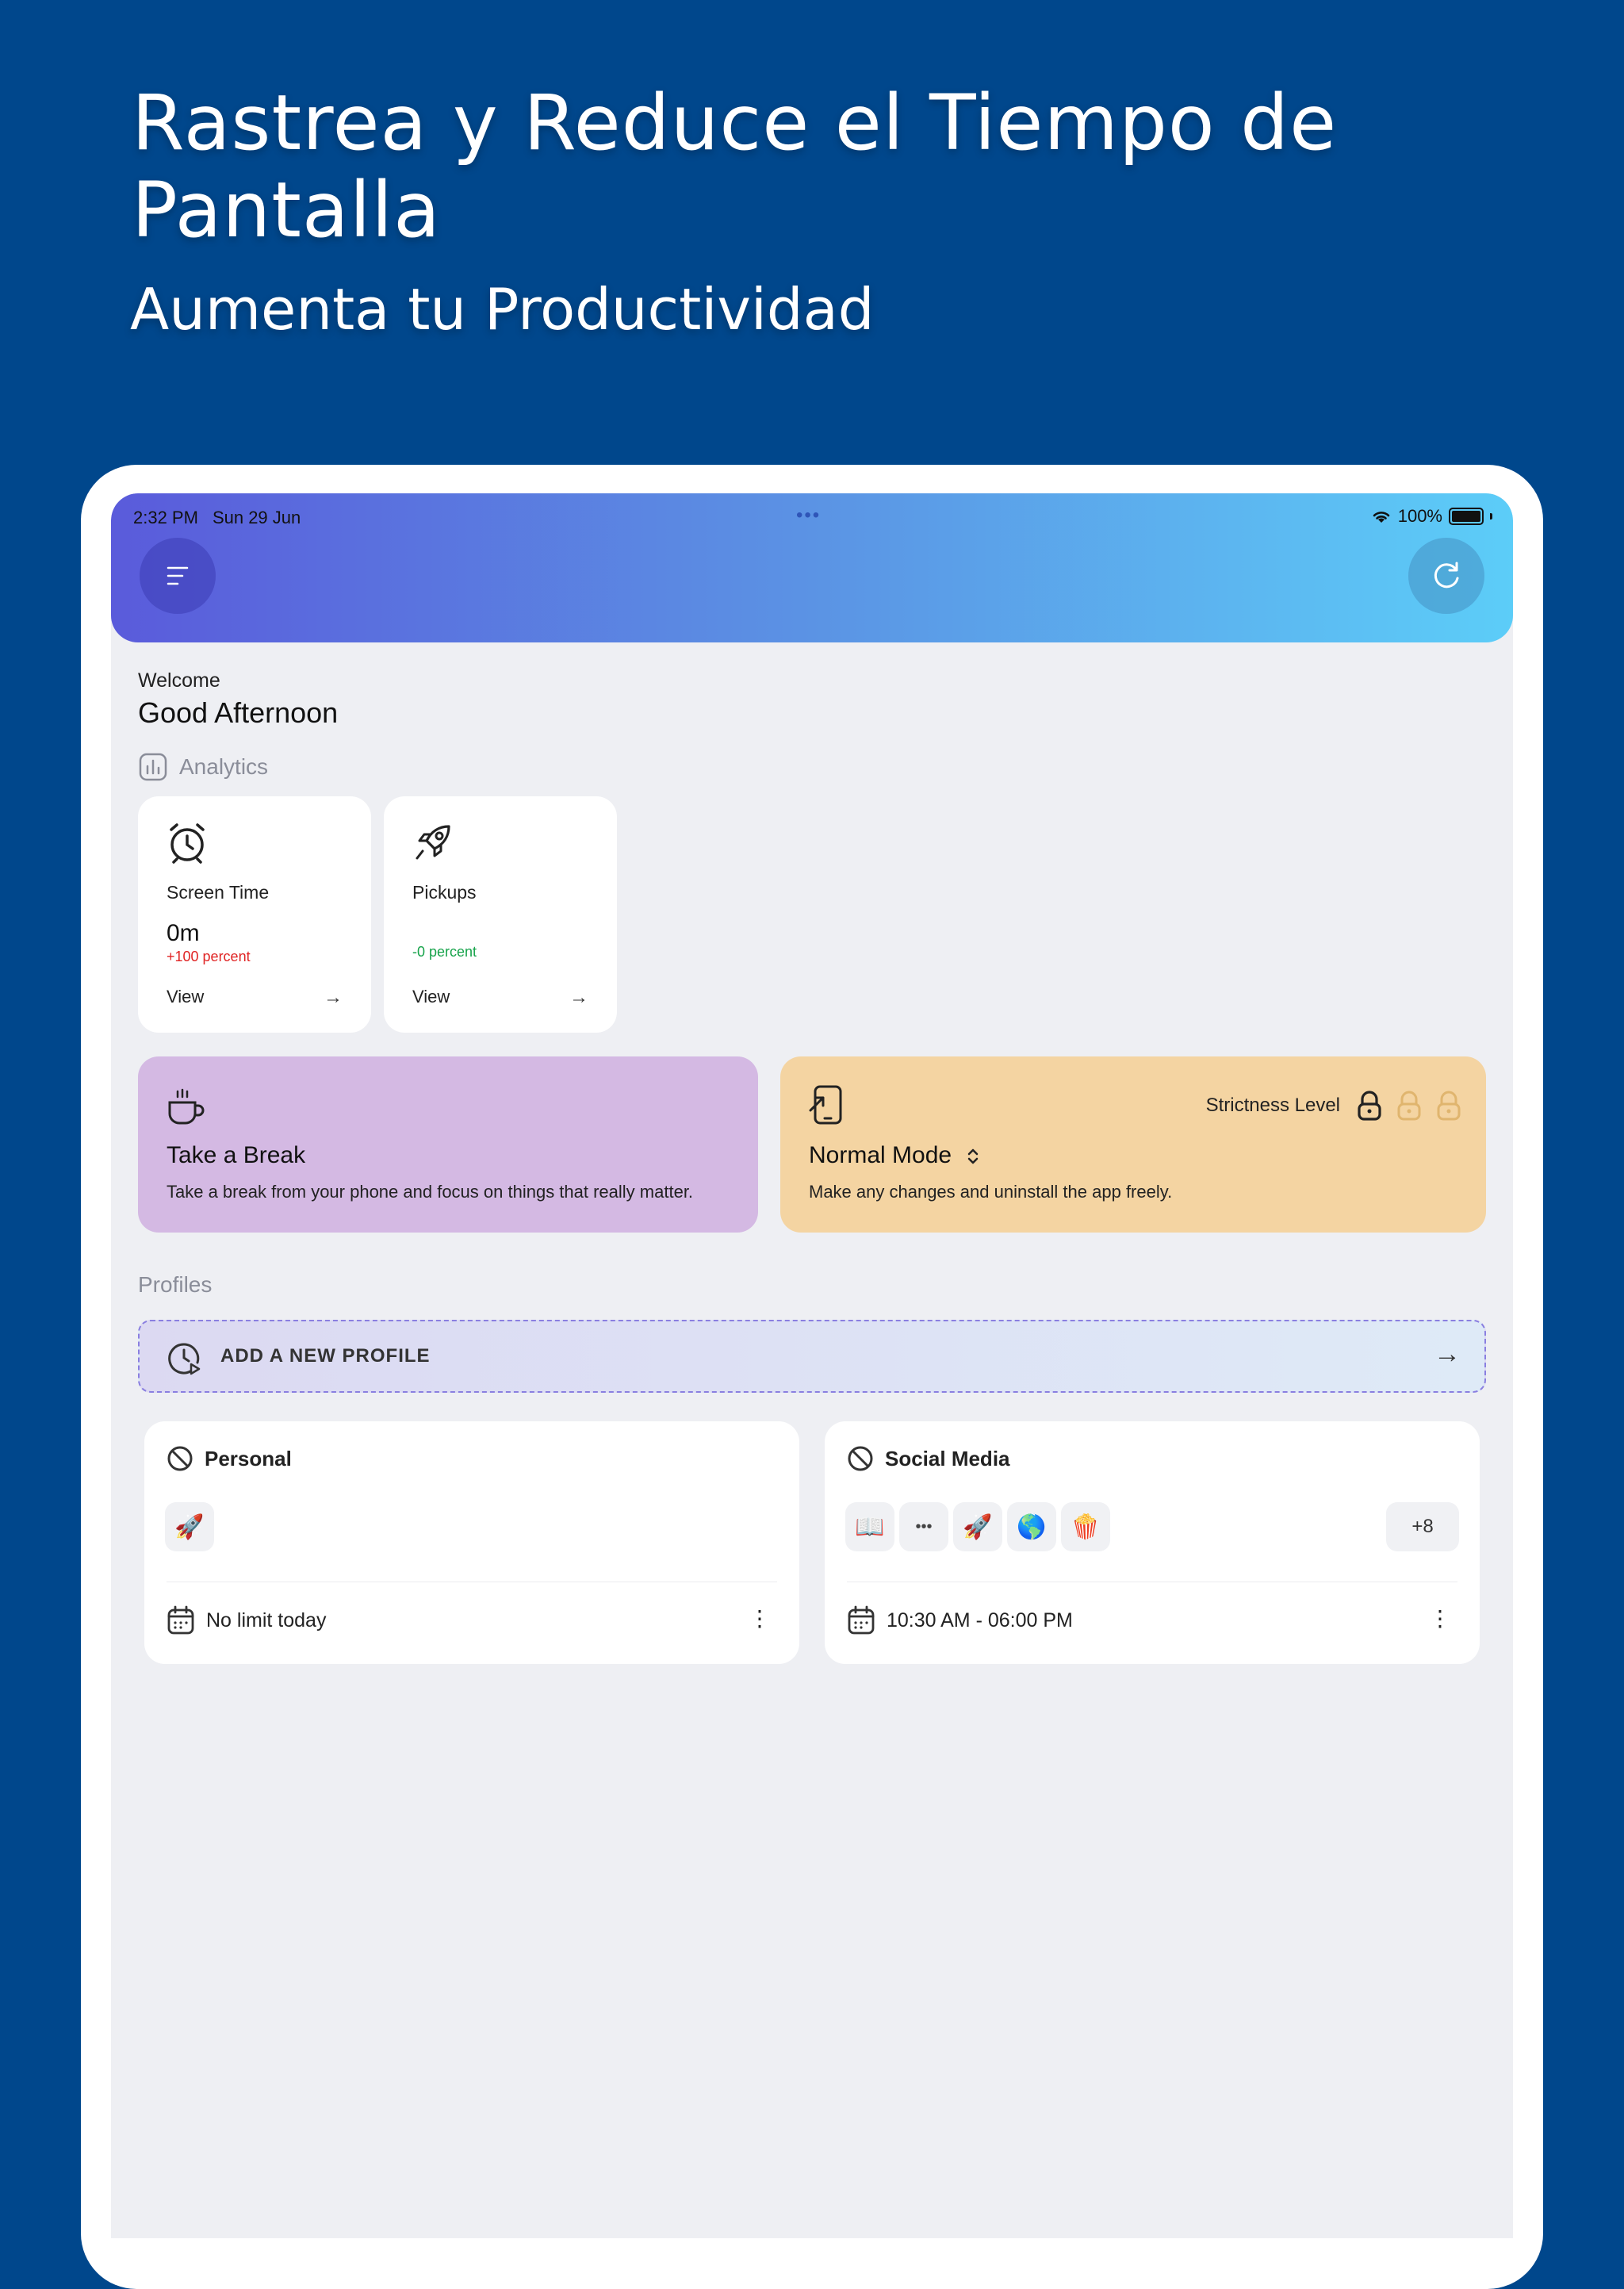 The image size is (1624, 2289). I want to click on status-right: 100%, so click(1431, 516).